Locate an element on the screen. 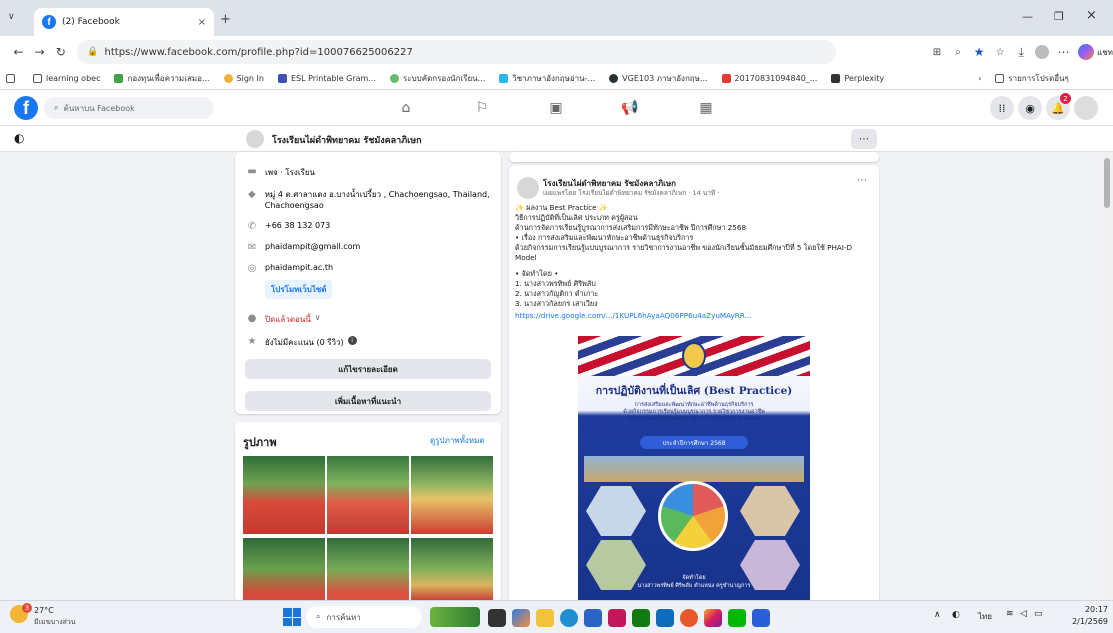 This screenshot has height=633, width=1113. browser-tab: f (2) Facebook × is located at coordinates (124, 22).